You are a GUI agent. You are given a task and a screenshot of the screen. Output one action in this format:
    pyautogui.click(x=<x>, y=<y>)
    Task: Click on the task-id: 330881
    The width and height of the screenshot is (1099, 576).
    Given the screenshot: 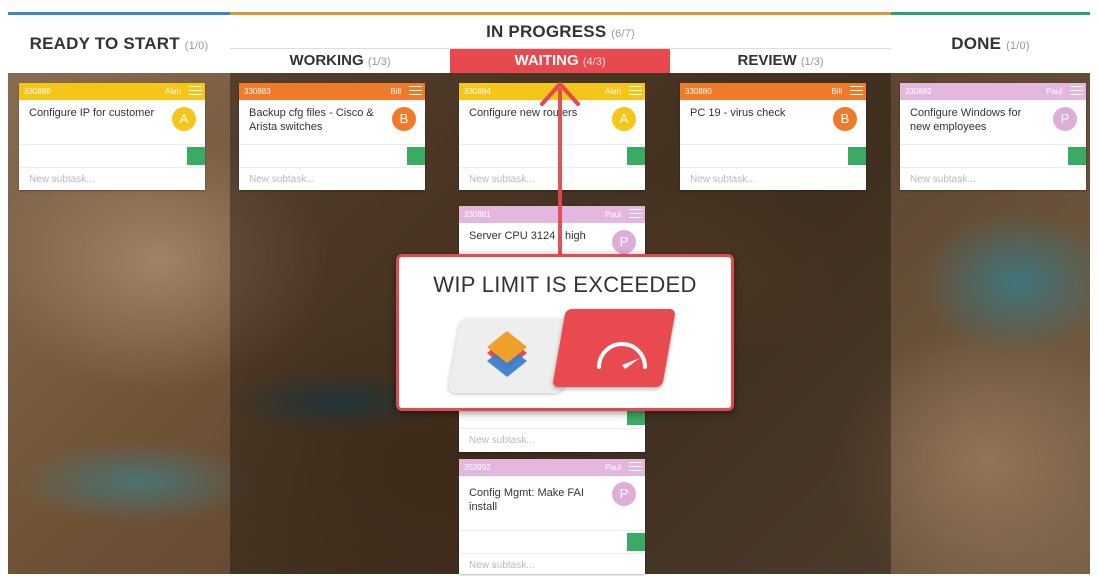 What is the action you would take?
    pyautogui.click(x=477, y=214)
    